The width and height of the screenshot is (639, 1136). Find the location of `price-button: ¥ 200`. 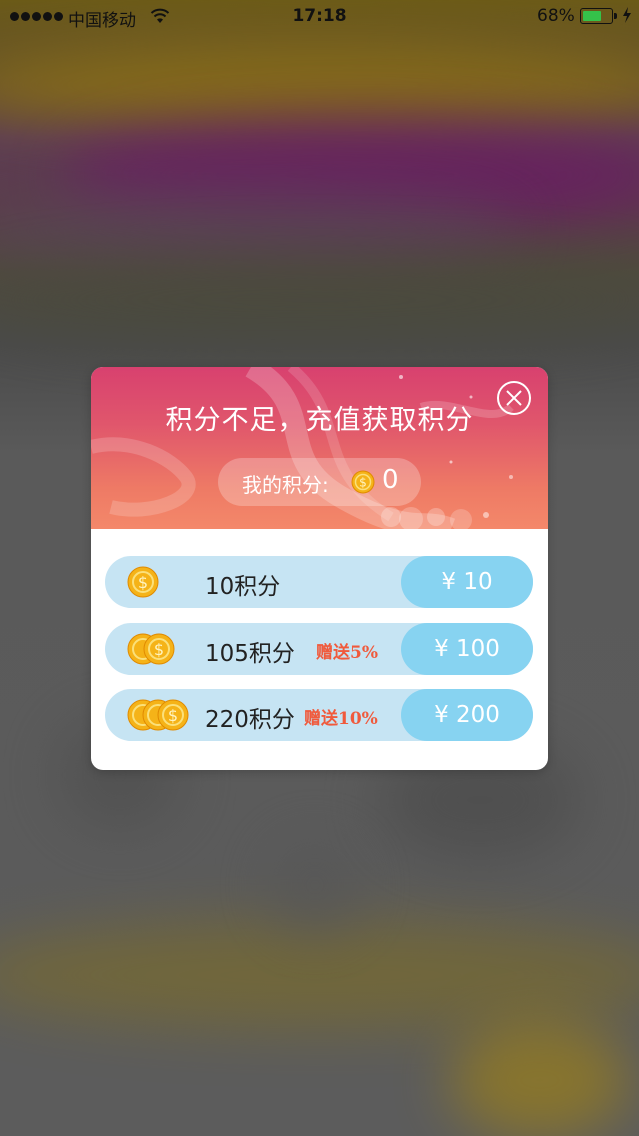

price-button: ¥ 200 is located at coordinates (467, 715).